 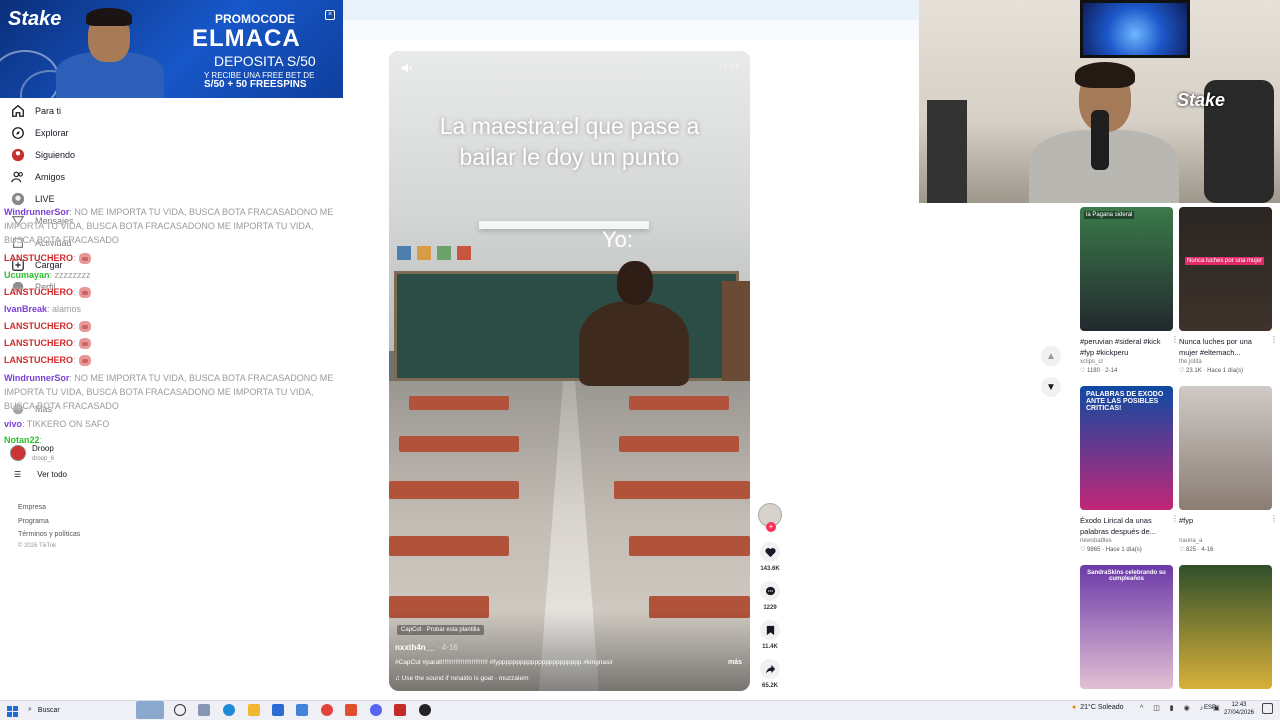 I want to click on chat-username: Notan22, so click(x=22, y=440).